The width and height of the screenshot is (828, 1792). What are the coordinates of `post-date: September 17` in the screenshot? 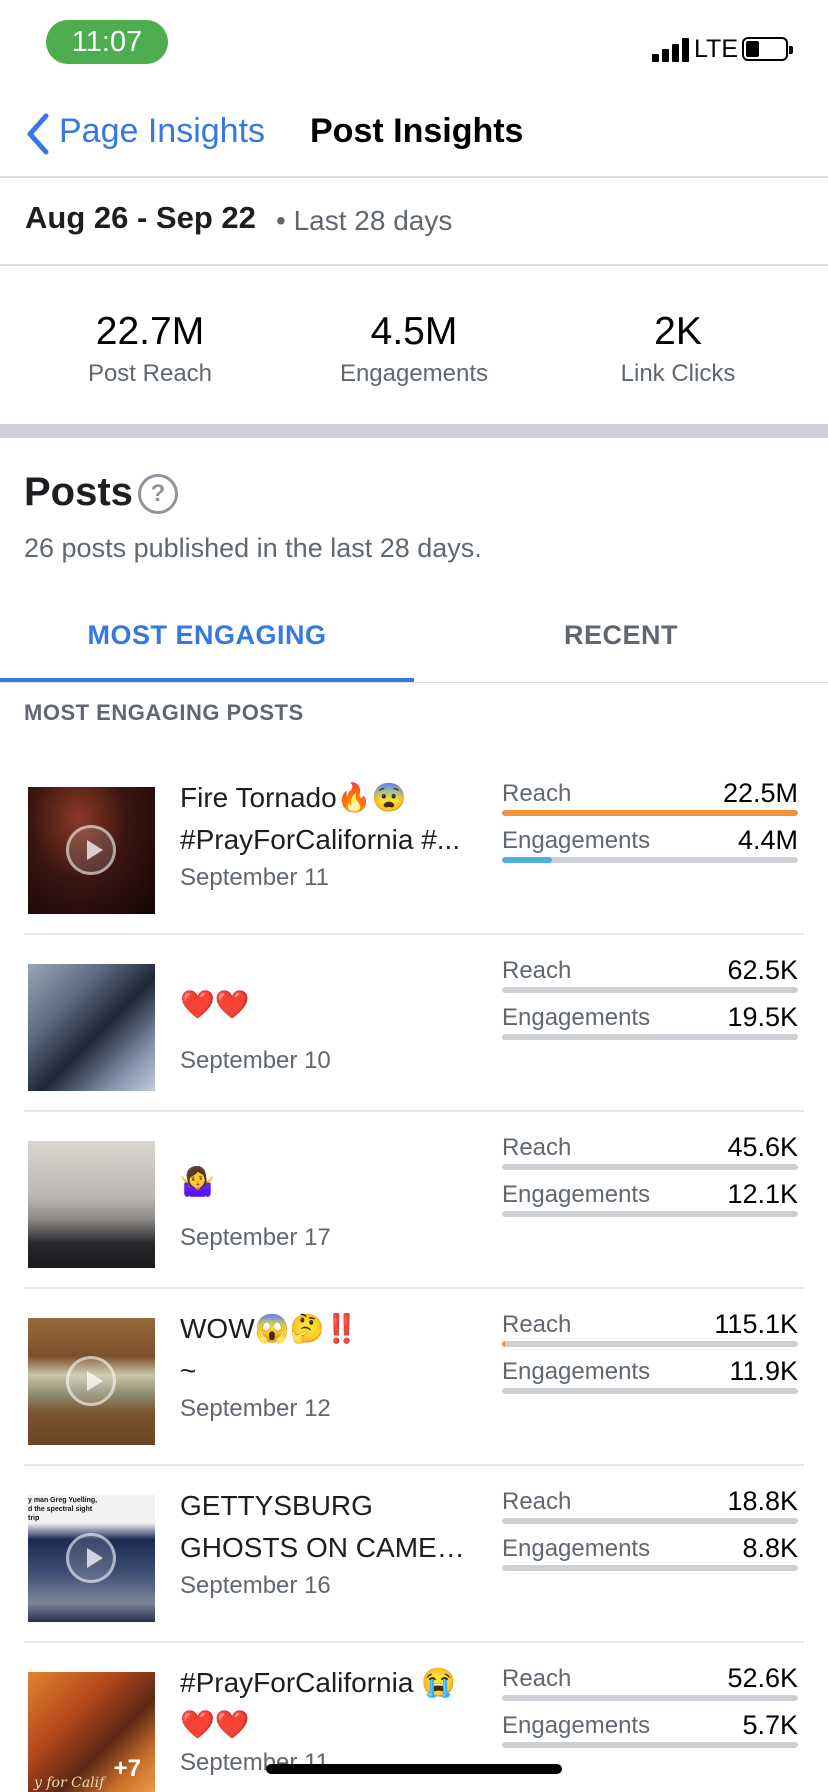 It's located at (255, 1237).